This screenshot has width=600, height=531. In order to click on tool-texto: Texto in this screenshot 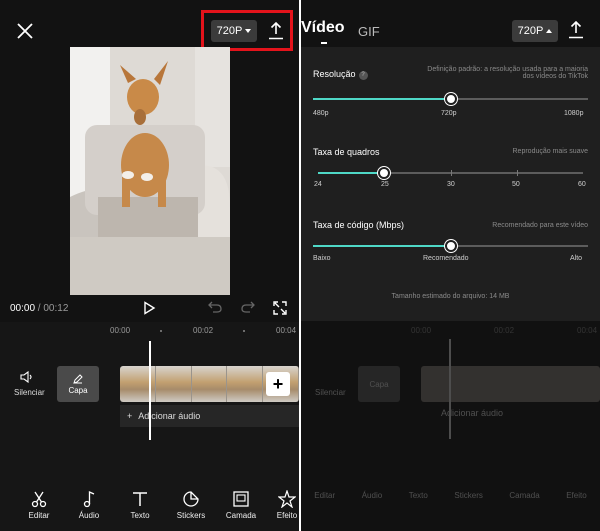, I will do `click(140, 505)`.